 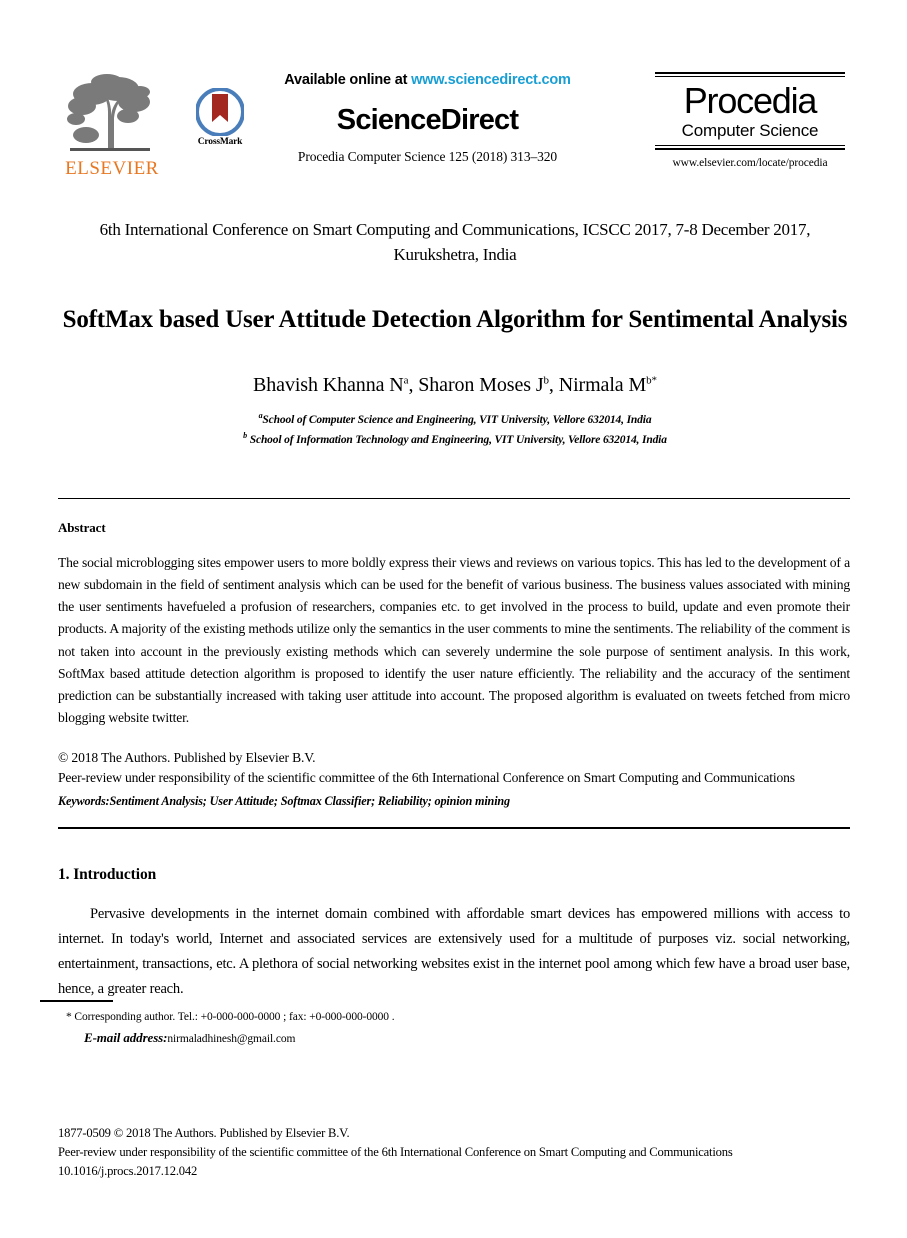 I want to click on email-address: nirmaladhinesh@gmail.com, so click(x=231, y=1039).